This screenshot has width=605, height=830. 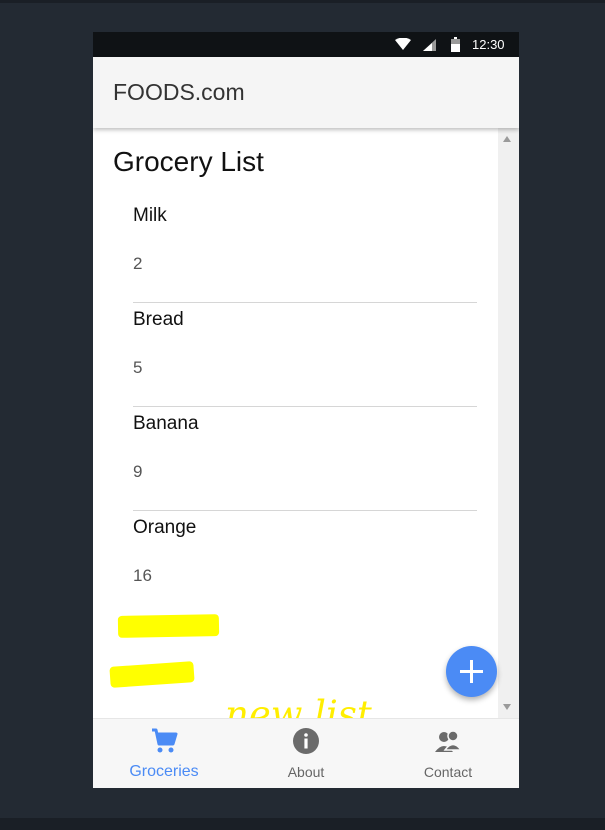 I want to click on scrollbar, so click(x=508, y=423).